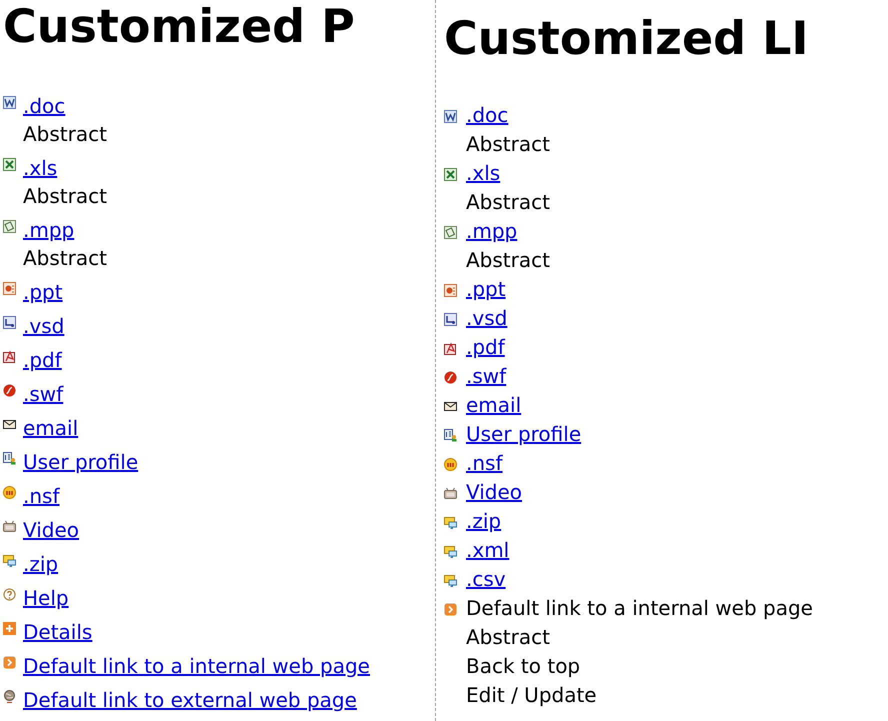 This screenshot has height=721, width=888. Describe the element at coordinates (488, 550) in the screenshot. I see `file-link: .xml` at that location.